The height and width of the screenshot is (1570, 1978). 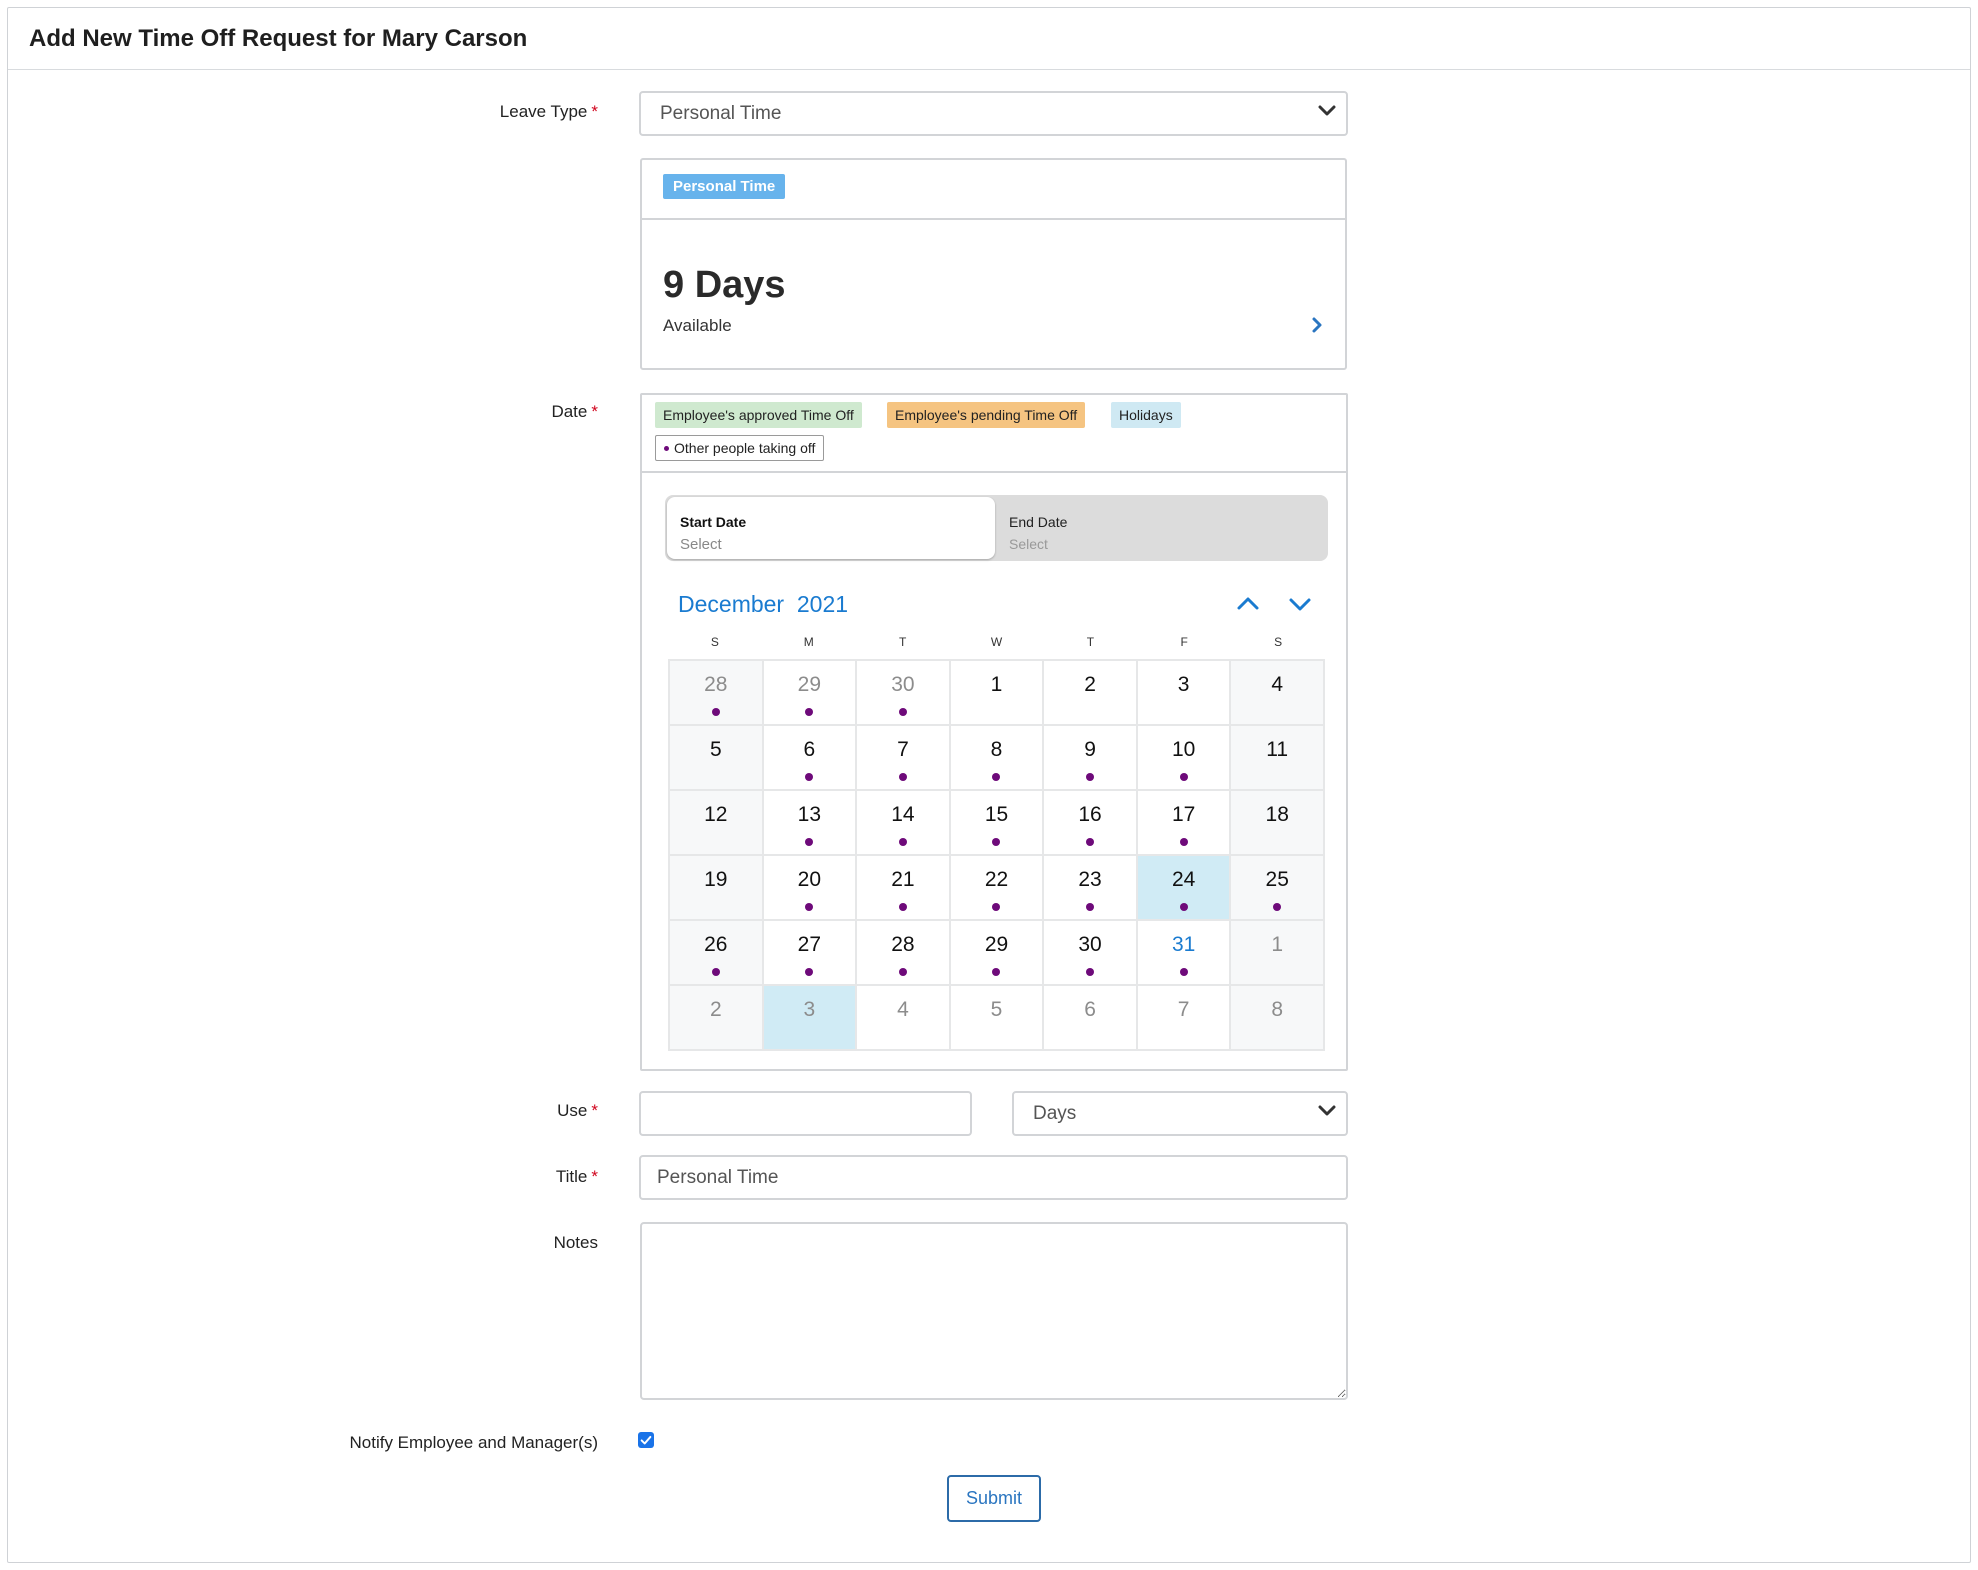 What do you see at coordinates (1184, 642) in the screenshot?
I see `weekday-label: F` at bounding box center [1184, 642].